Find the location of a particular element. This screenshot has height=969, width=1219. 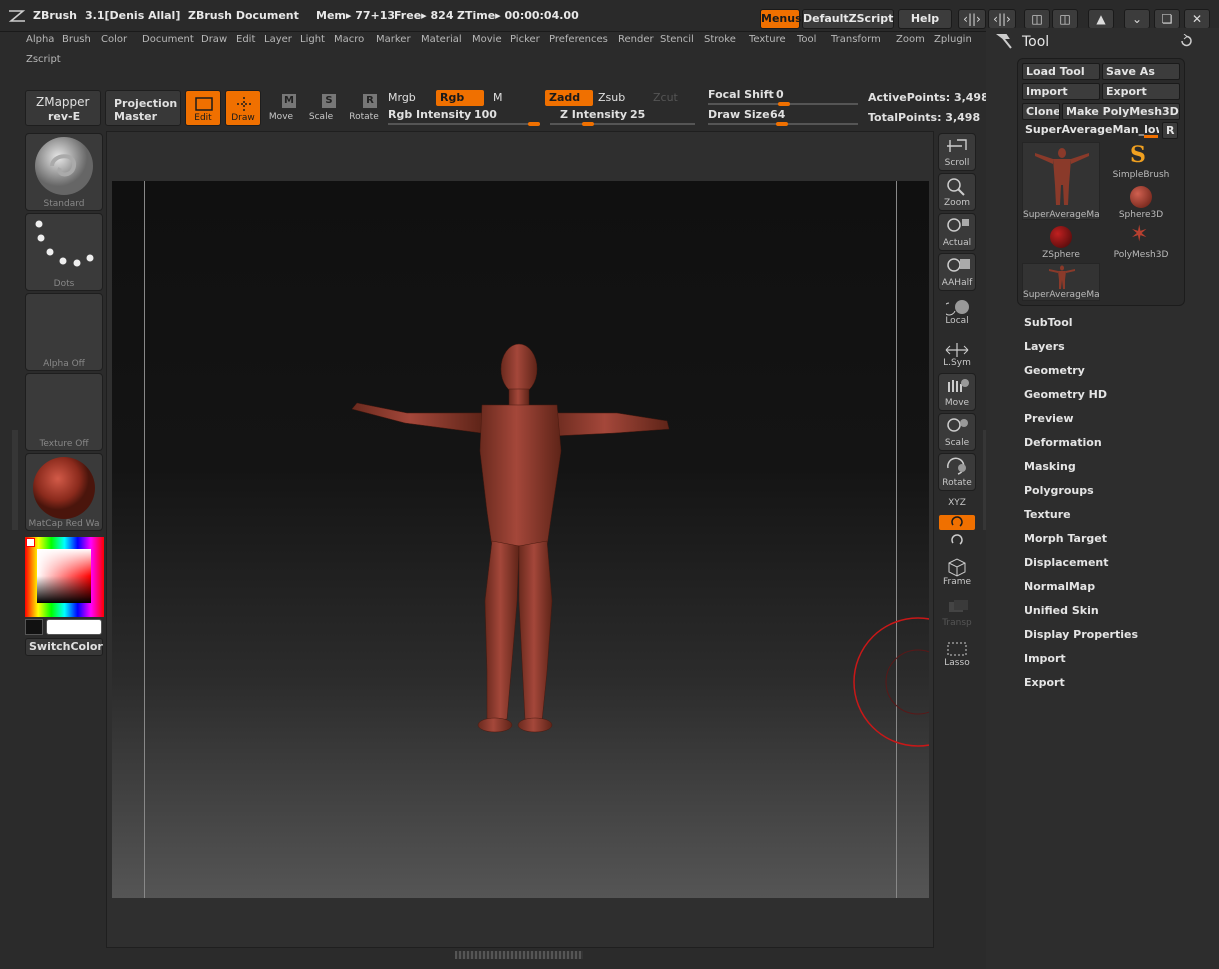

zoom-button: Zoom is located at coordinates (957, 192).